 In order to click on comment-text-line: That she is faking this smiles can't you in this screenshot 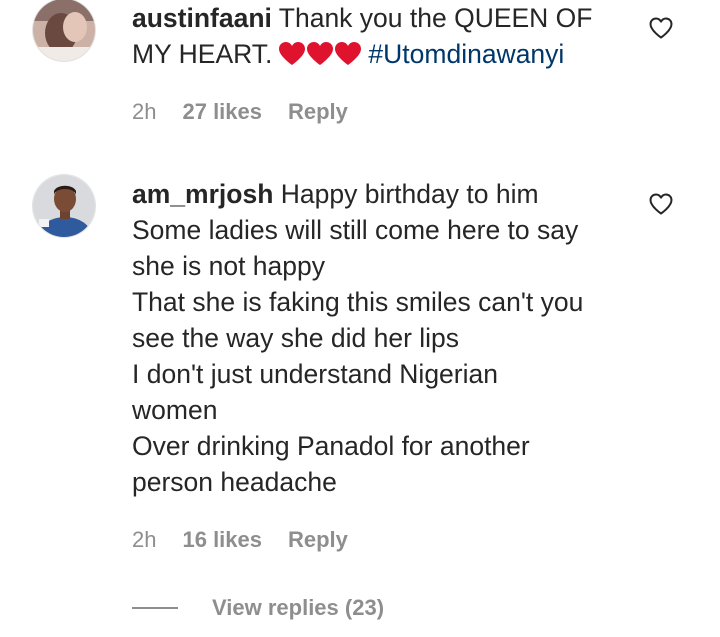, I will do `click(358, 302)`.